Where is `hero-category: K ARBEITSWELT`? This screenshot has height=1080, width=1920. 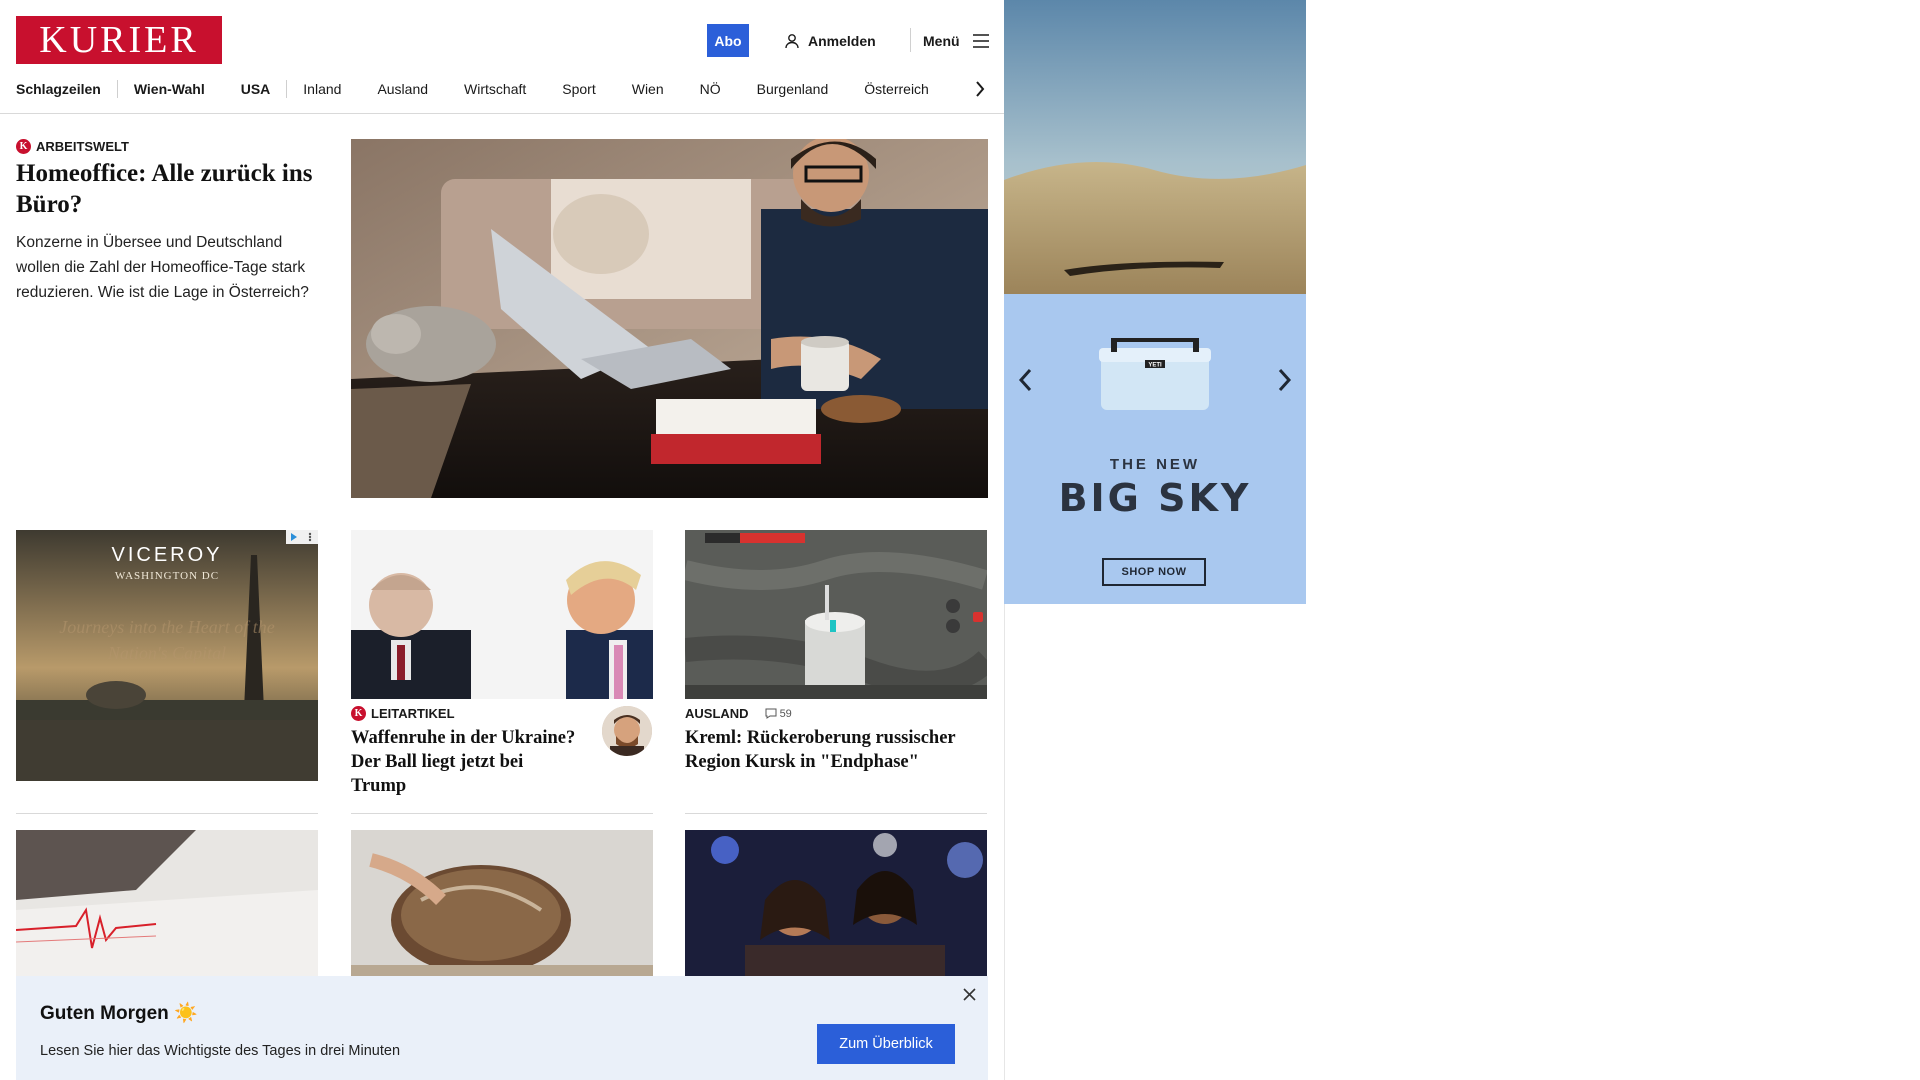
hero-category: K ARBEITSWELT is located at coordinates (72, 146).